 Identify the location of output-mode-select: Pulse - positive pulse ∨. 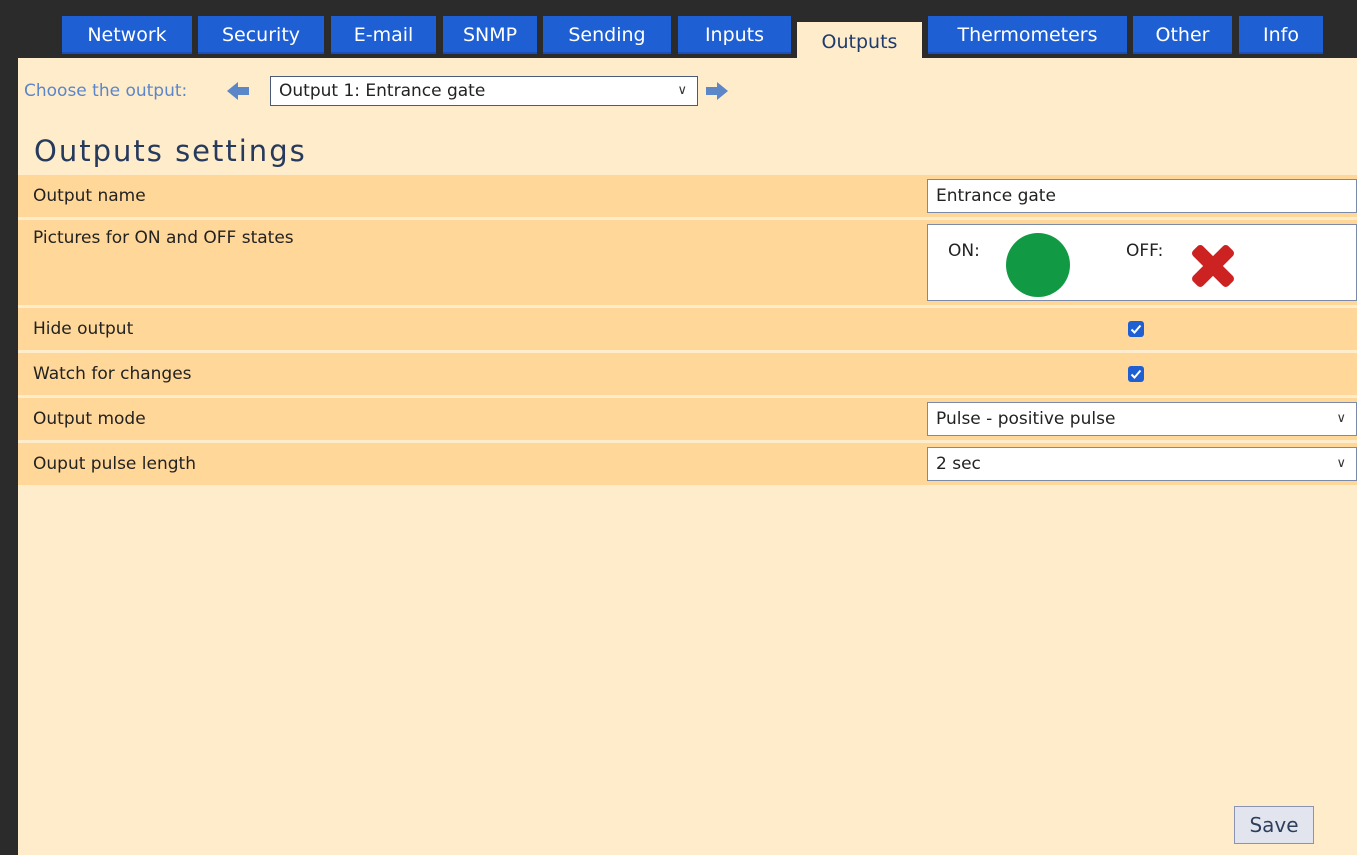
(1142, 419).